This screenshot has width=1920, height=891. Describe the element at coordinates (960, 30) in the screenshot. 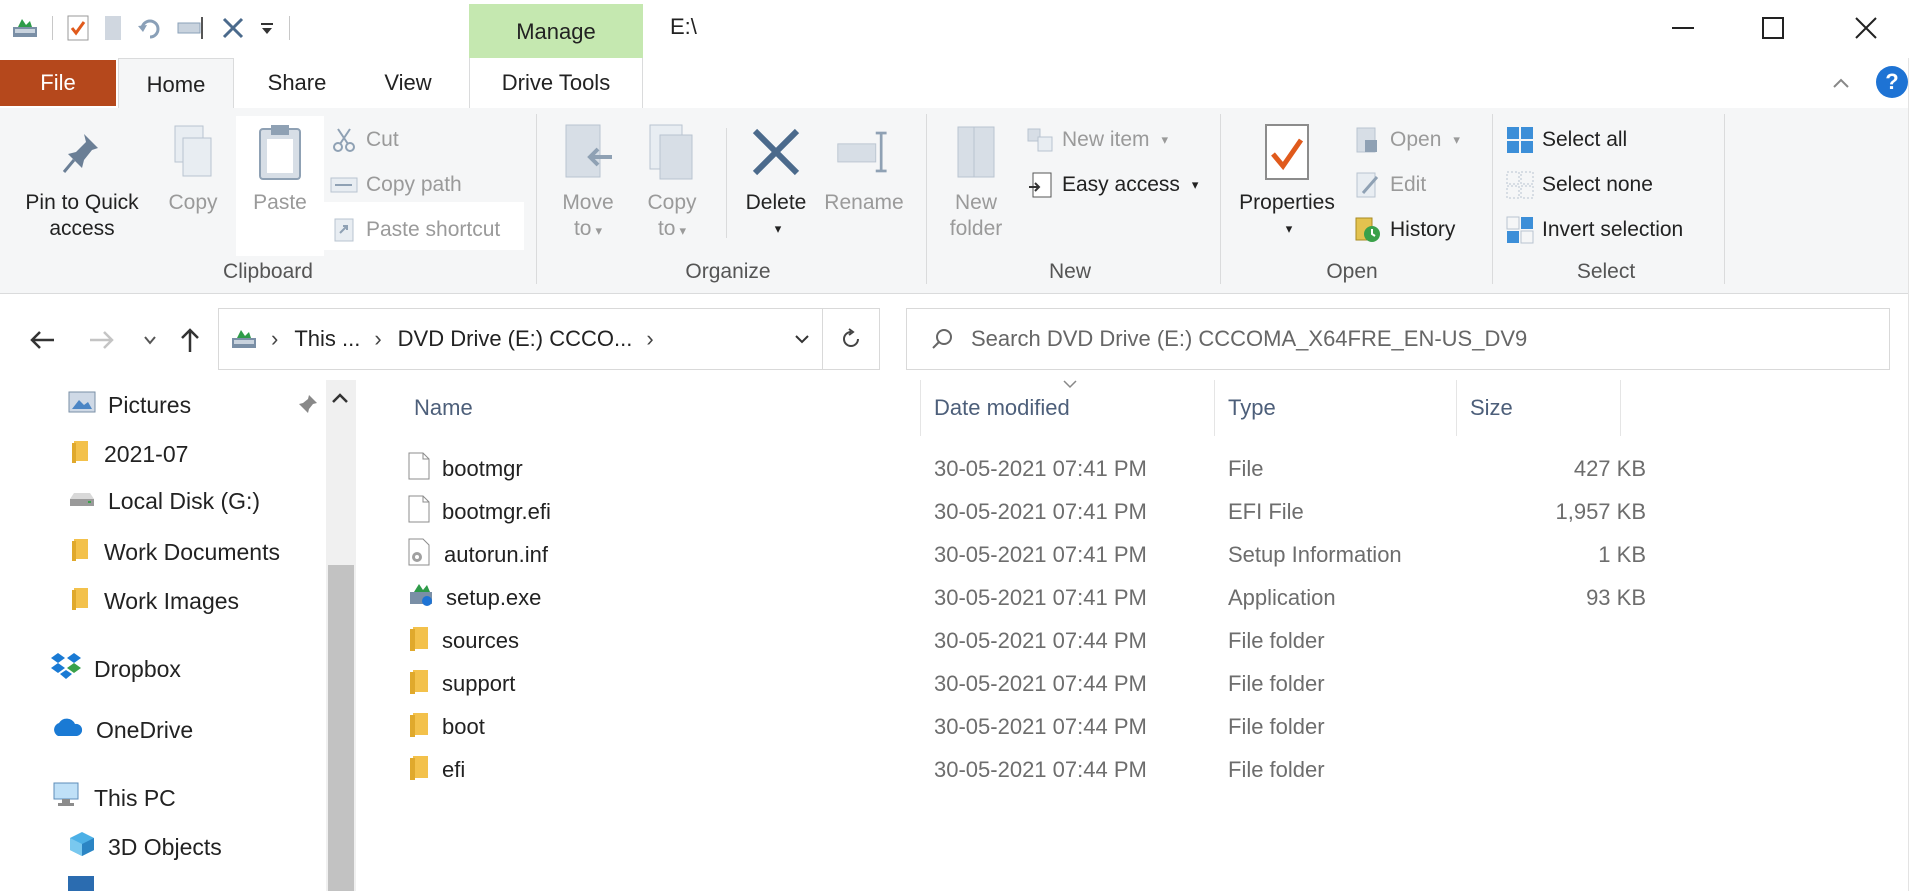

I see `title-bar: Manage E:\` at that location.